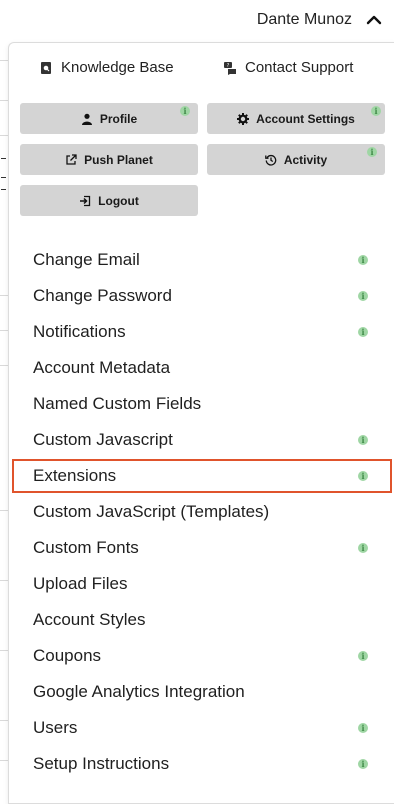 This screenshot has height=804, width=394. Describe the element at coordinates (139, 691) in the screenshot. I see `menu-item-label: Google Analytics Integration` at that location.